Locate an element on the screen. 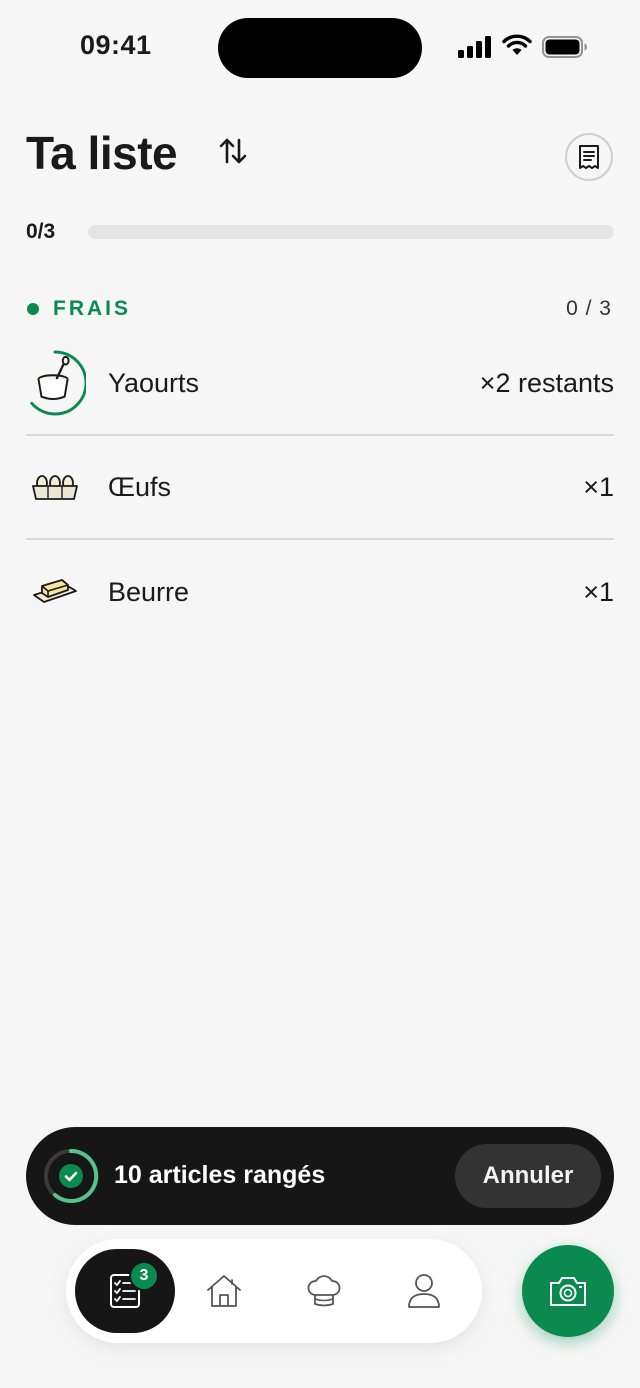 Image resolution: width=640 pixels, height=1388 pixels. receipt-button is located at coordinates (589, 157).